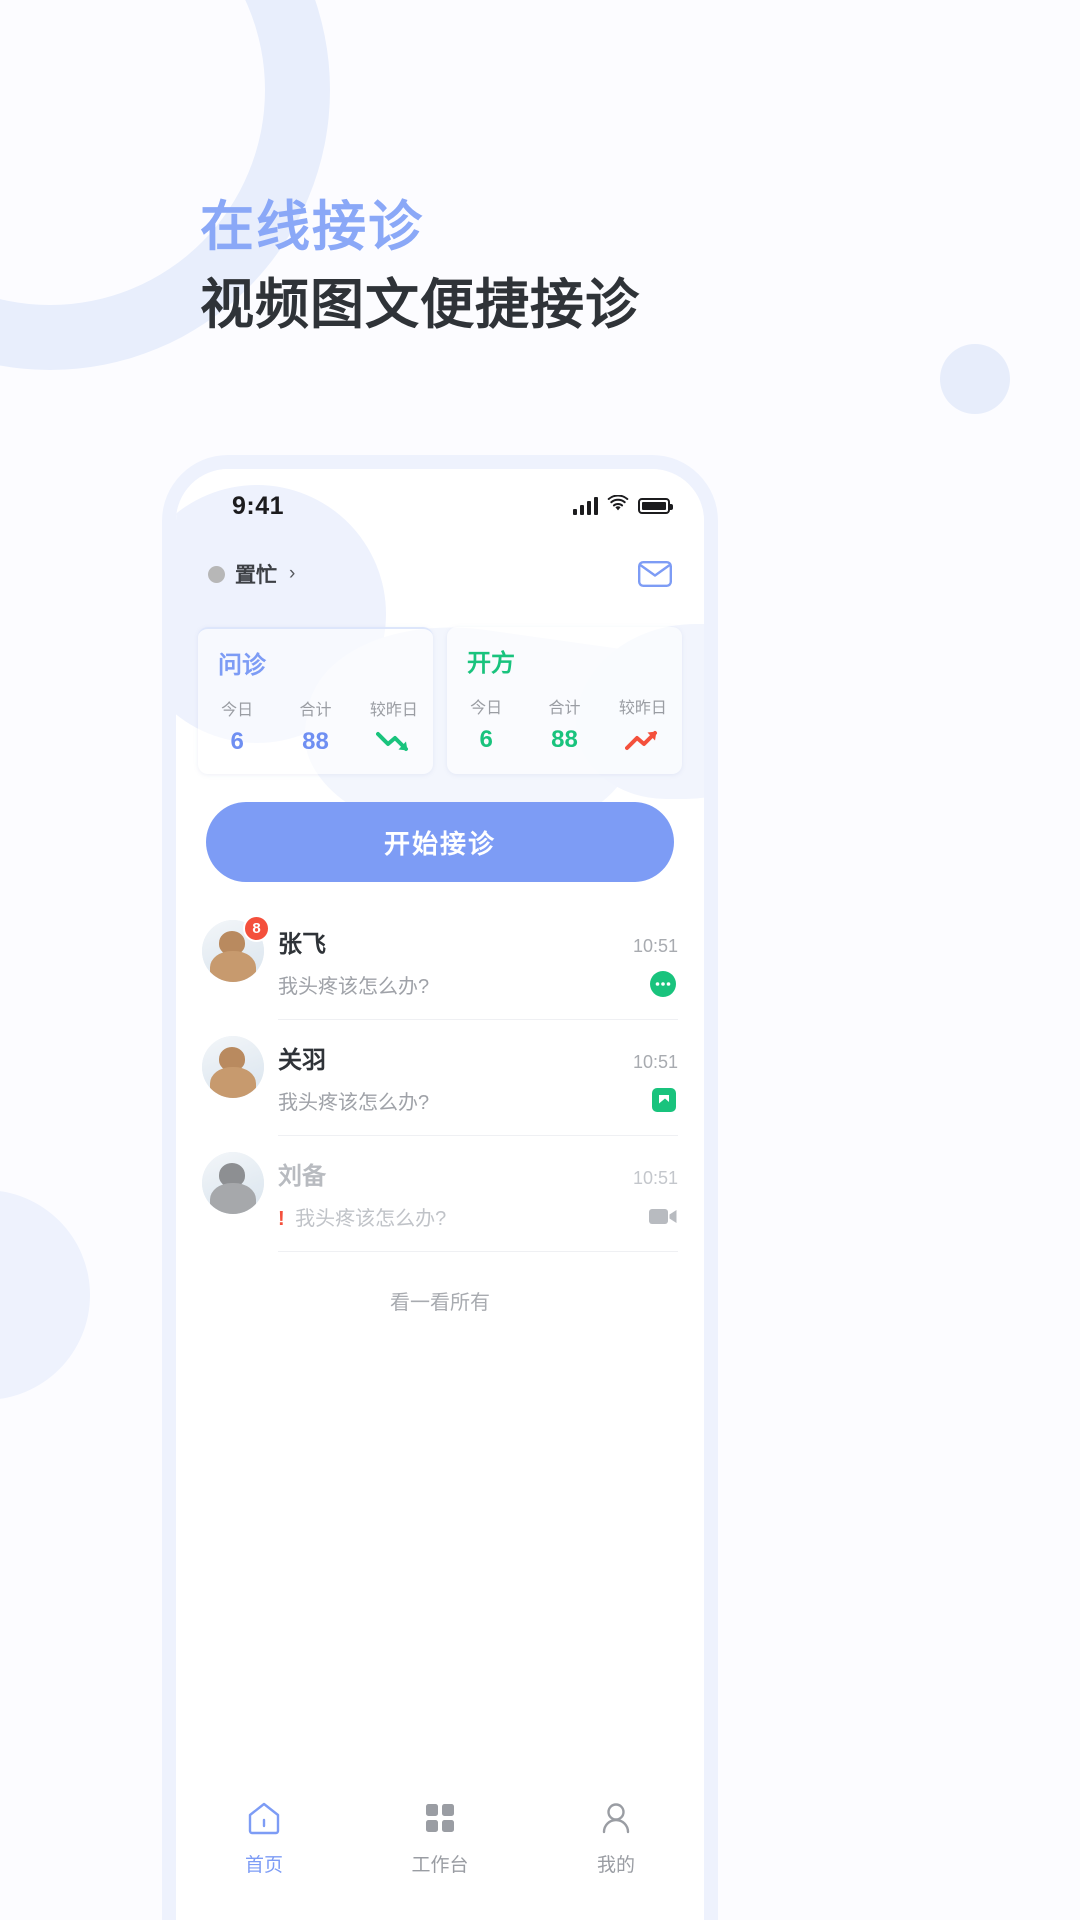 This screenshot has height=1920, width=1080. Describe the element at coordinates (661, 984) in the screenshot. I see `chat-bubble-icon` at that location.